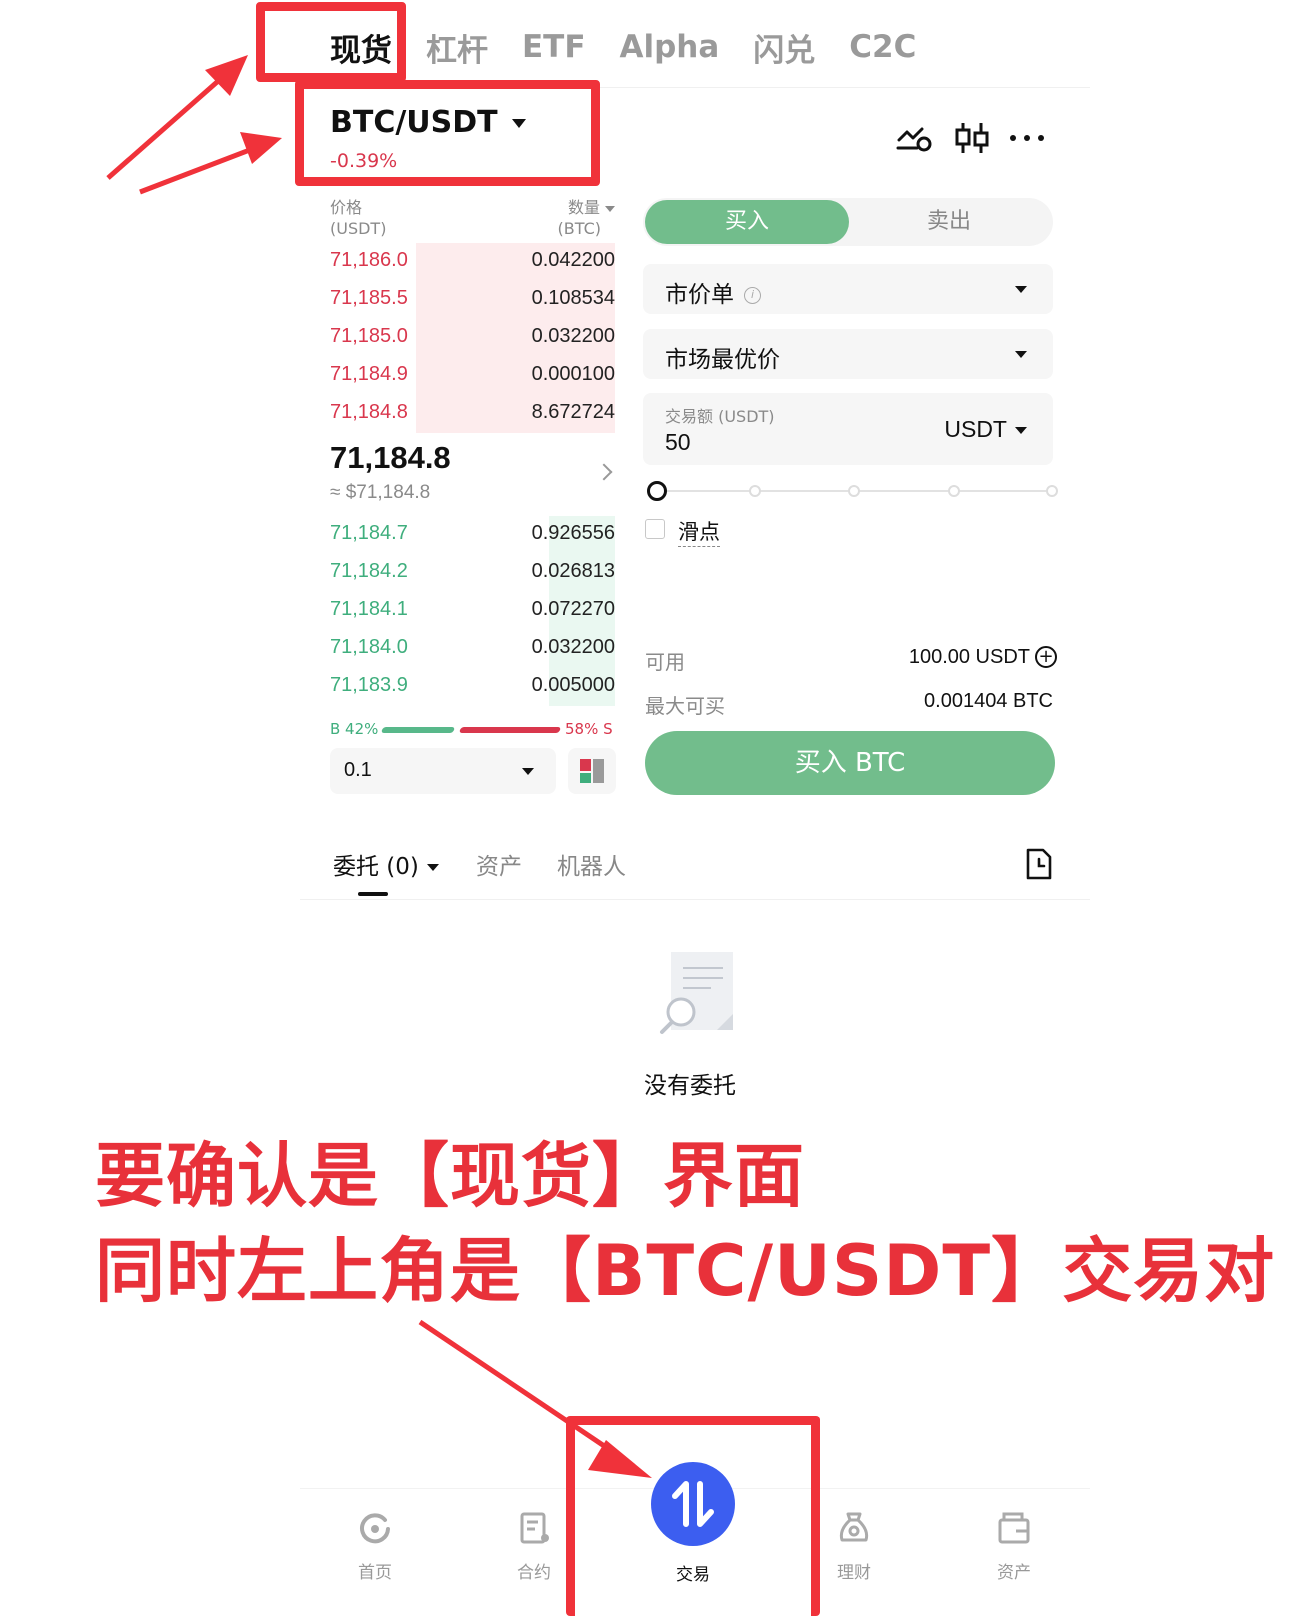 This screenshot has height=1616, width=1302. Describe the element at coordinates (261, 148) in the screenshot. I see `arrow-to-pair-icon` at that location.